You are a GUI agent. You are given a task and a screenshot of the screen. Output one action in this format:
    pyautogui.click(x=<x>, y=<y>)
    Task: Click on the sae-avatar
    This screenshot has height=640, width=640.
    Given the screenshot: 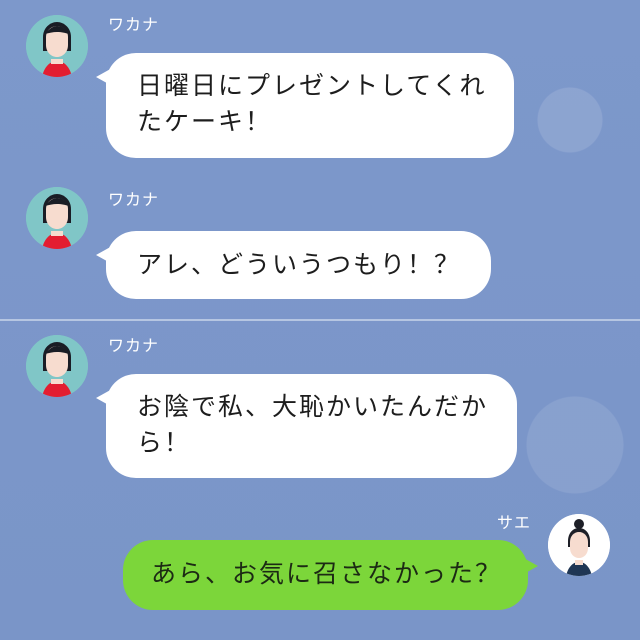 What is the action you would take?
    pyautogui.click(x=579, y=545)
    